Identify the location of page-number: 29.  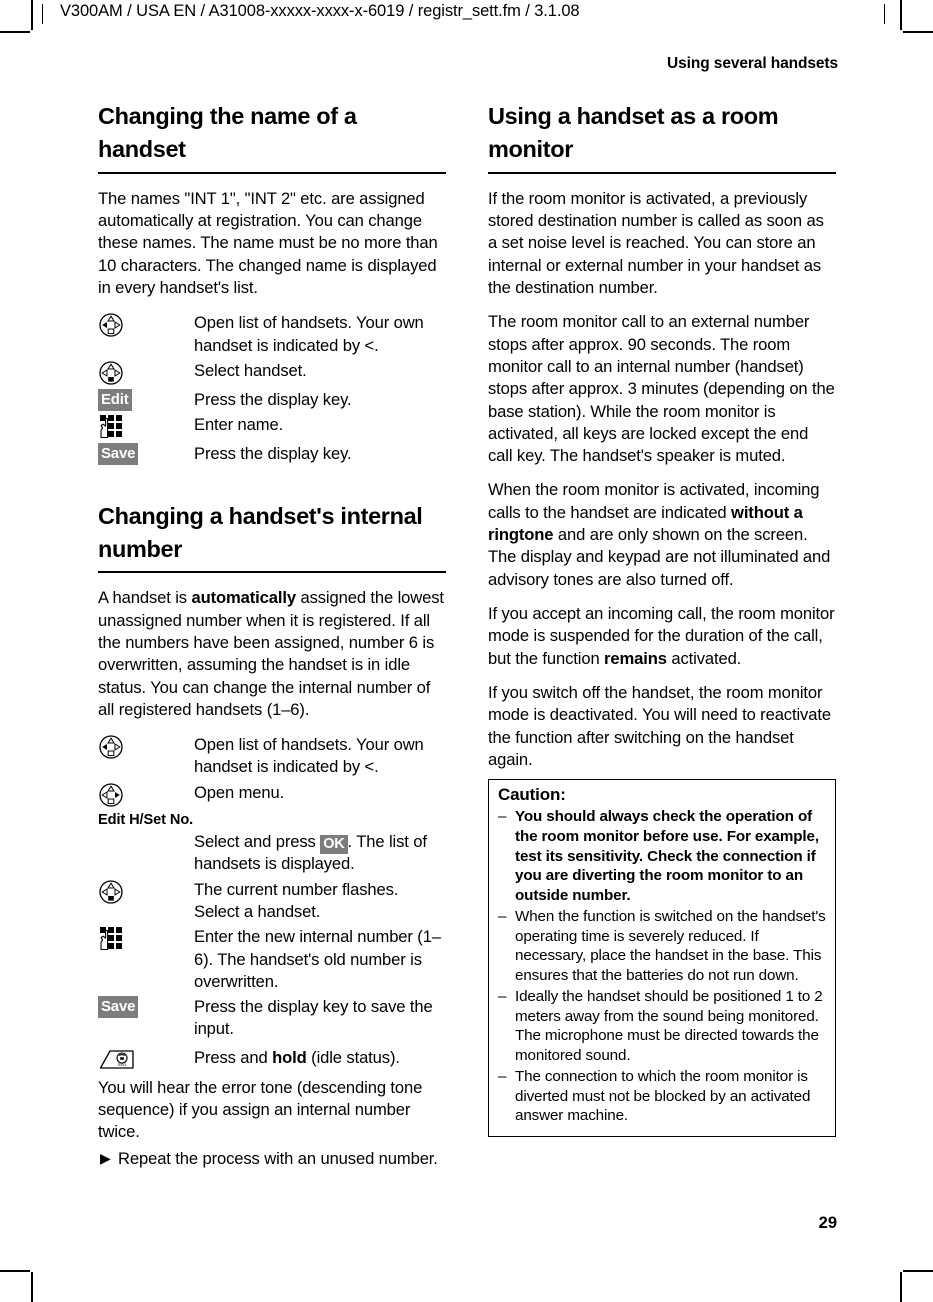
(827, 1223).